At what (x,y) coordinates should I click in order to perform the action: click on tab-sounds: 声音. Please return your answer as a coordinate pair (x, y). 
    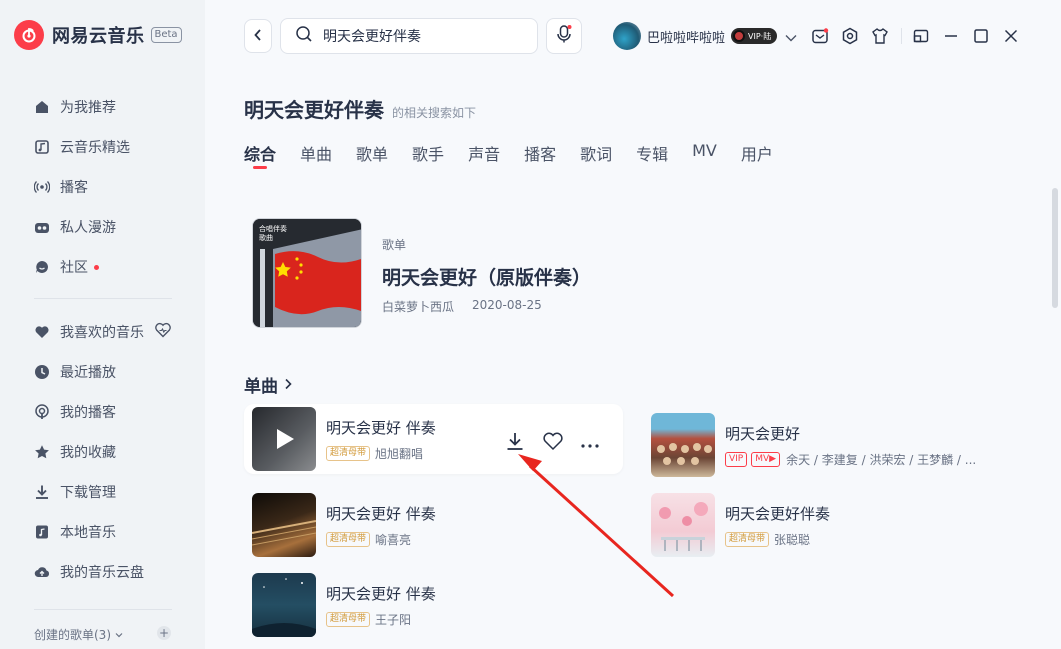
    Looking at the image, I should click on (484, 153).